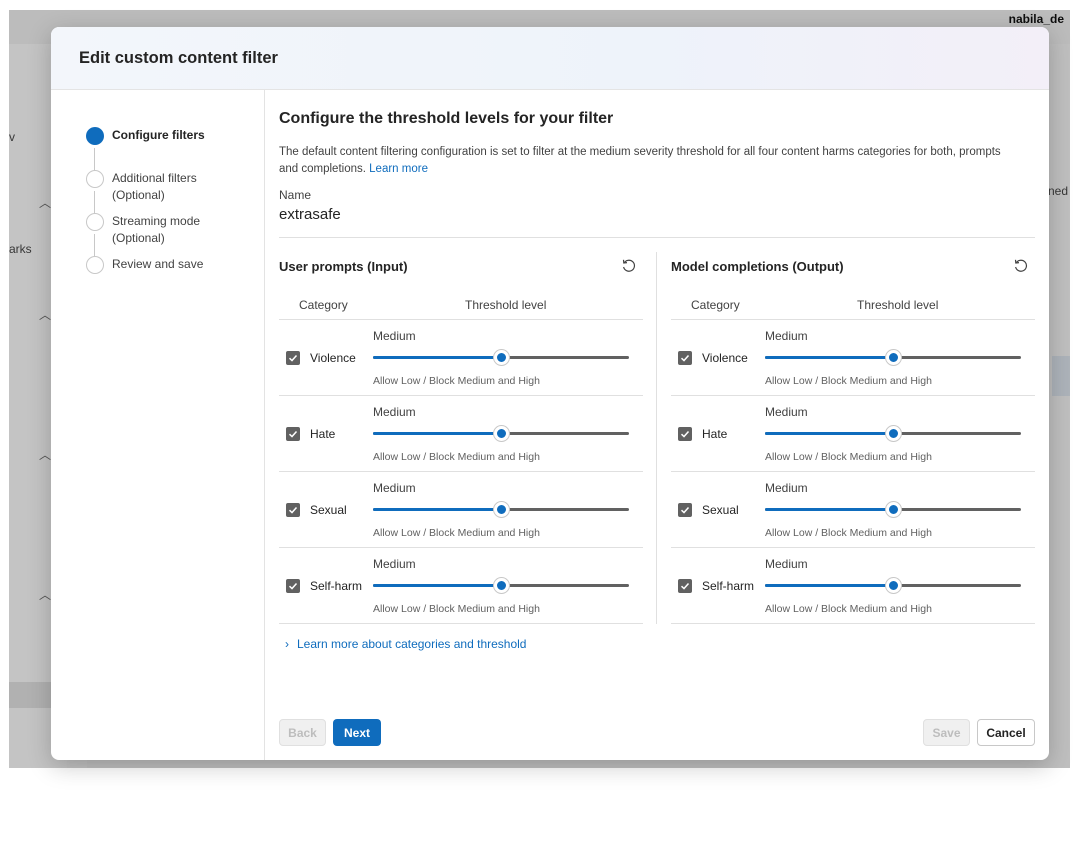 This screenshot has height=844, width=1080. What do you see at coordinates (156, 229) in the screenshot?
I see `step-label: Streaming mode (Optional)` at bounding box center [156, 229].